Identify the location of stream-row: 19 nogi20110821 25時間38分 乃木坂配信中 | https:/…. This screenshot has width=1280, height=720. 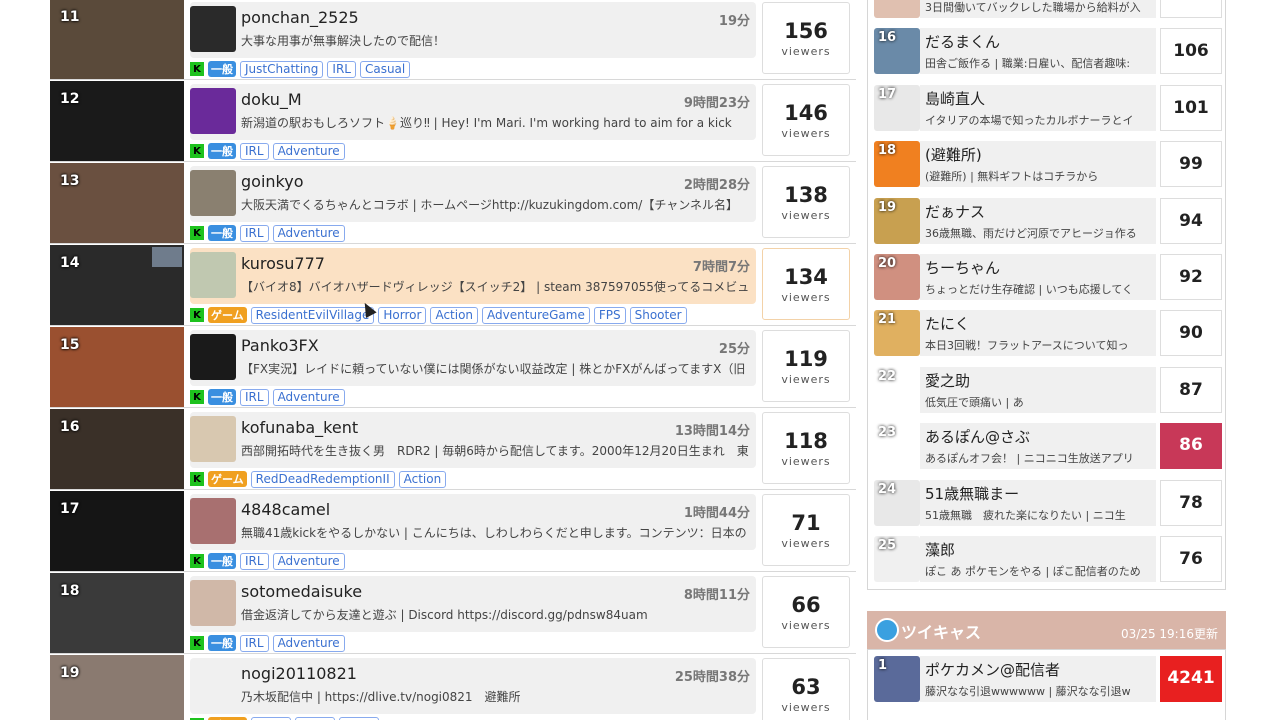
(453, 687).